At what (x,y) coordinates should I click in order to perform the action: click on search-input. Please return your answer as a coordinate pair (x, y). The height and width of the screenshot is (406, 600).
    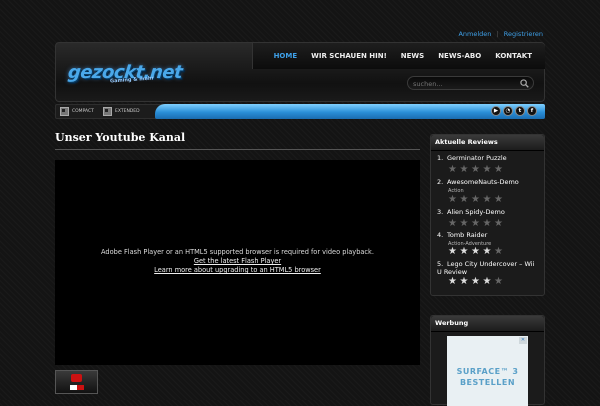
    Looking at the image, I should click on (463, 83).